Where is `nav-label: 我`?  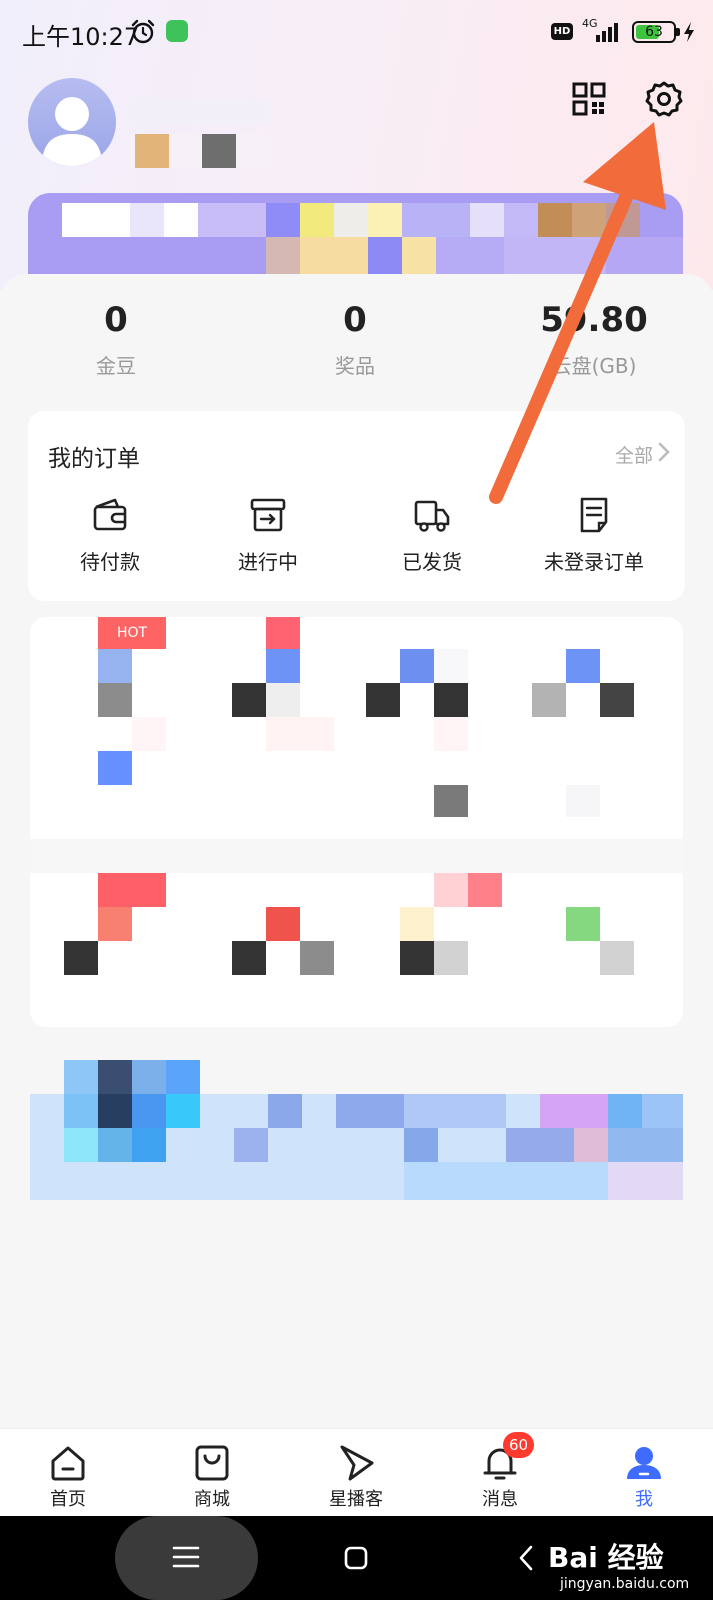 nav-label: 我 is located at coordinates (644, 1499).